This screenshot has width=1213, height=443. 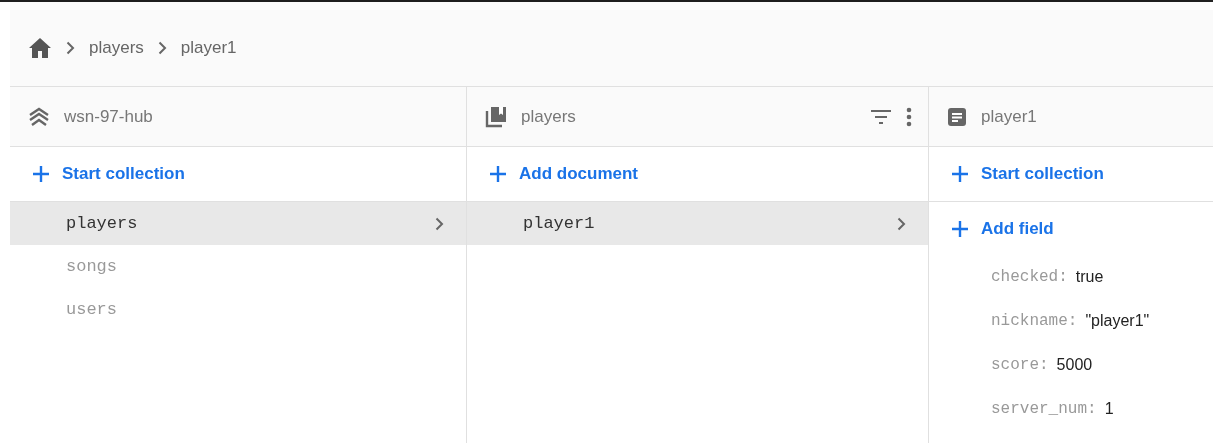 What do you see at coordinates (697, 223) in the screenshot?
I see `list-item: player1` at bounding box center [697, 223].